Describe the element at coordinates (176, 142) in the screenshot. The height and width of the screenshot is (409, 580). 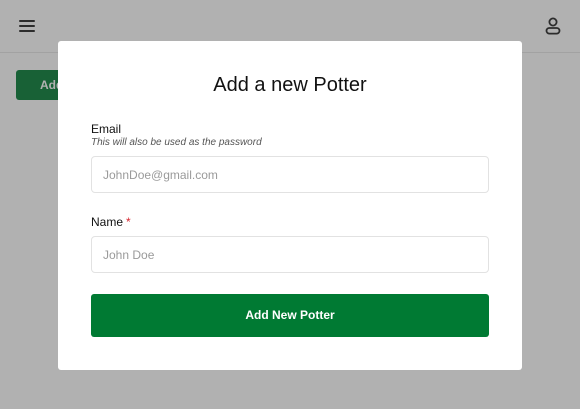
I see `email-hint: This will also be used as the password` at that location.